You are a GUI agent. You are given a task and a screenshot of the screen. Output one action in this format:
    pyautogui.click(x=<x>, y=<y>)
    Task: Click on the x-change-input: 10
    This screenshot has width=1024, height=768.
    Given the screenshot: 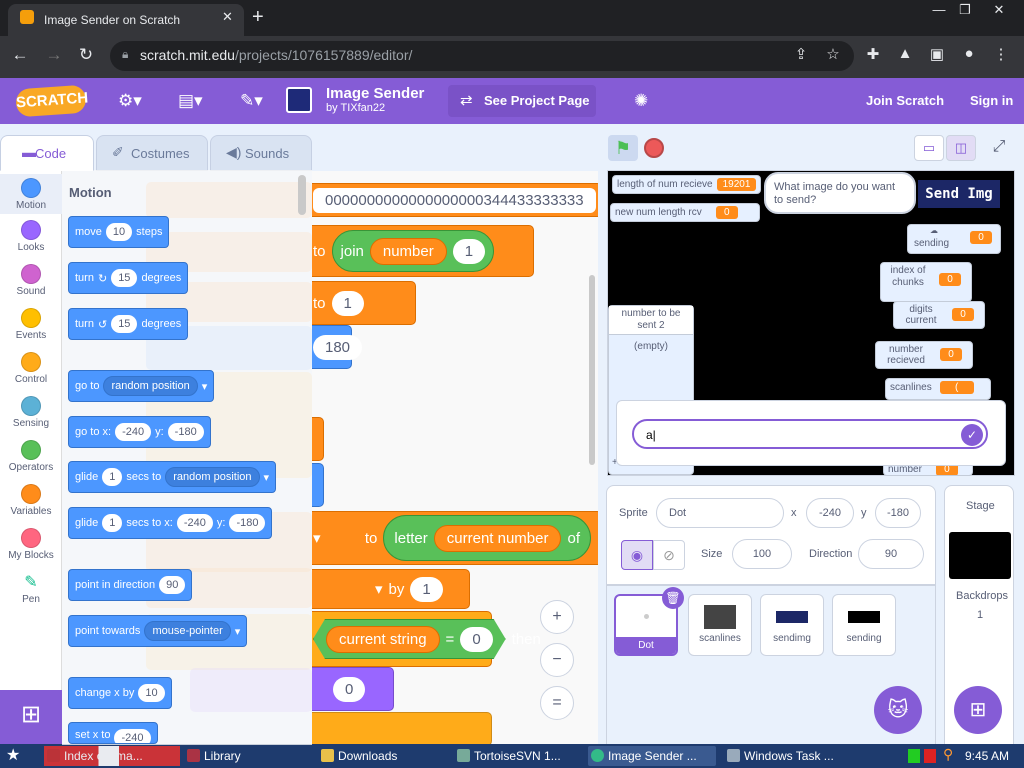 What is the action you would take?
    pyautogui.click(x=151, y=693)
    